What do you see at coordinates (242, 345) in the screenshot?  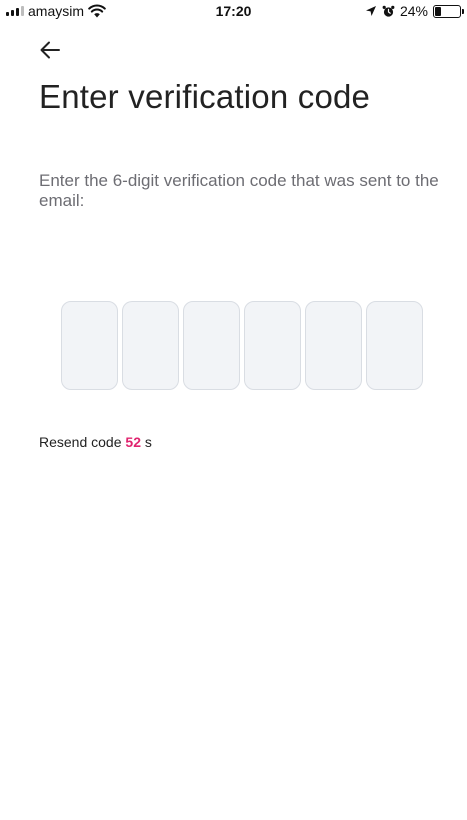 I see `code-input-group` at bounding box center [242, 345].